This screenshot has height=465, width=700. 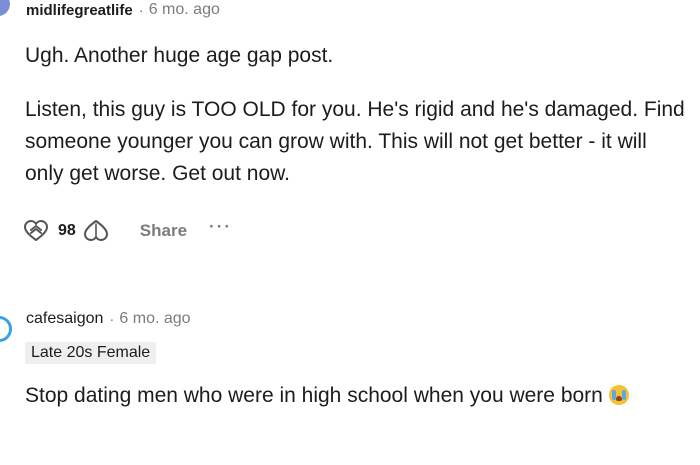 I want to click on username-link: midlifegreatlife, so click(x=79, y=10).